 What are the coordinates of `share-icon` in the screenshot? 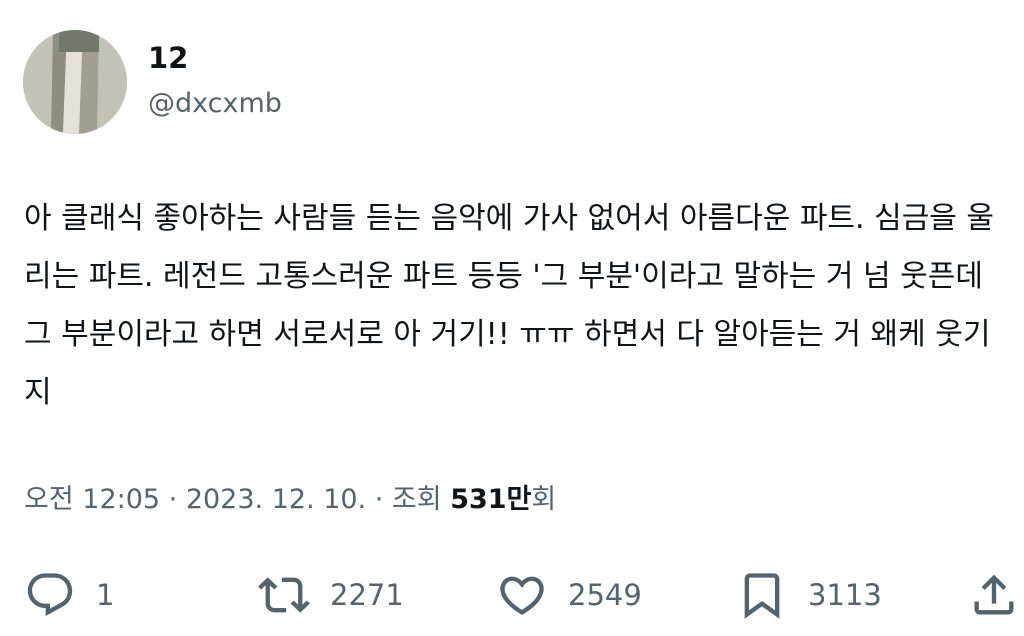 It's located at (994, 594).